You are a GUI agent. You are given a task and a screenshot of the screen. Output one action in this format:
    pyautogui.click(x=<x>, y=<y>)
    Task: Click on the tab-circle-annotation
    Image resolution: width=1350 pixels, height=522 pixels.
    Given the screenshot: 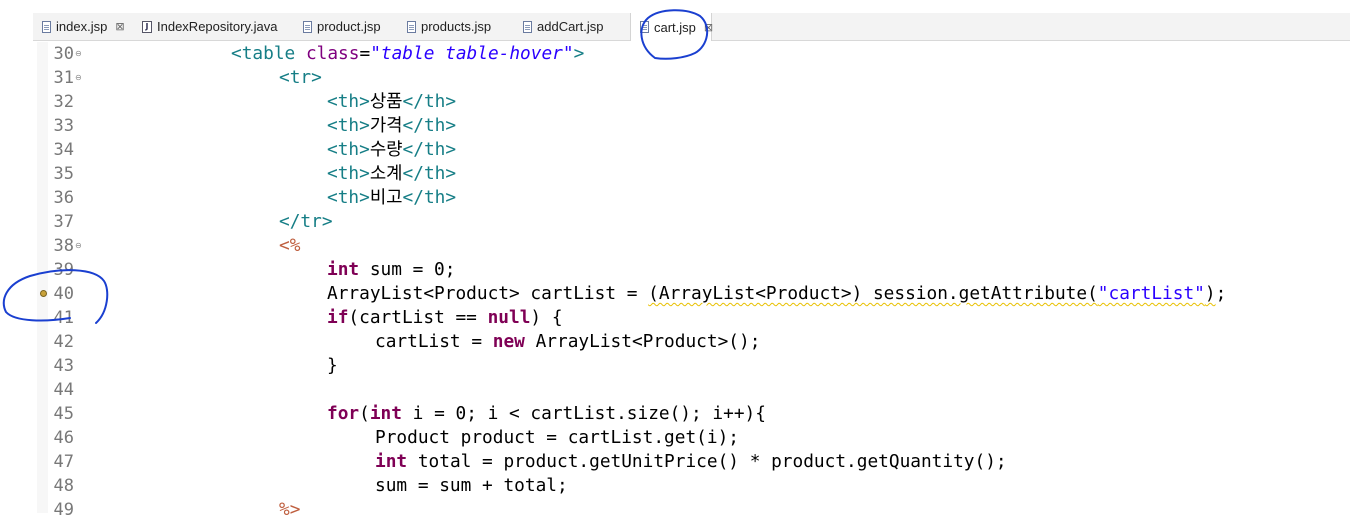 What is the action you would take?
    pyautogui.click(x=674, y=34)
    